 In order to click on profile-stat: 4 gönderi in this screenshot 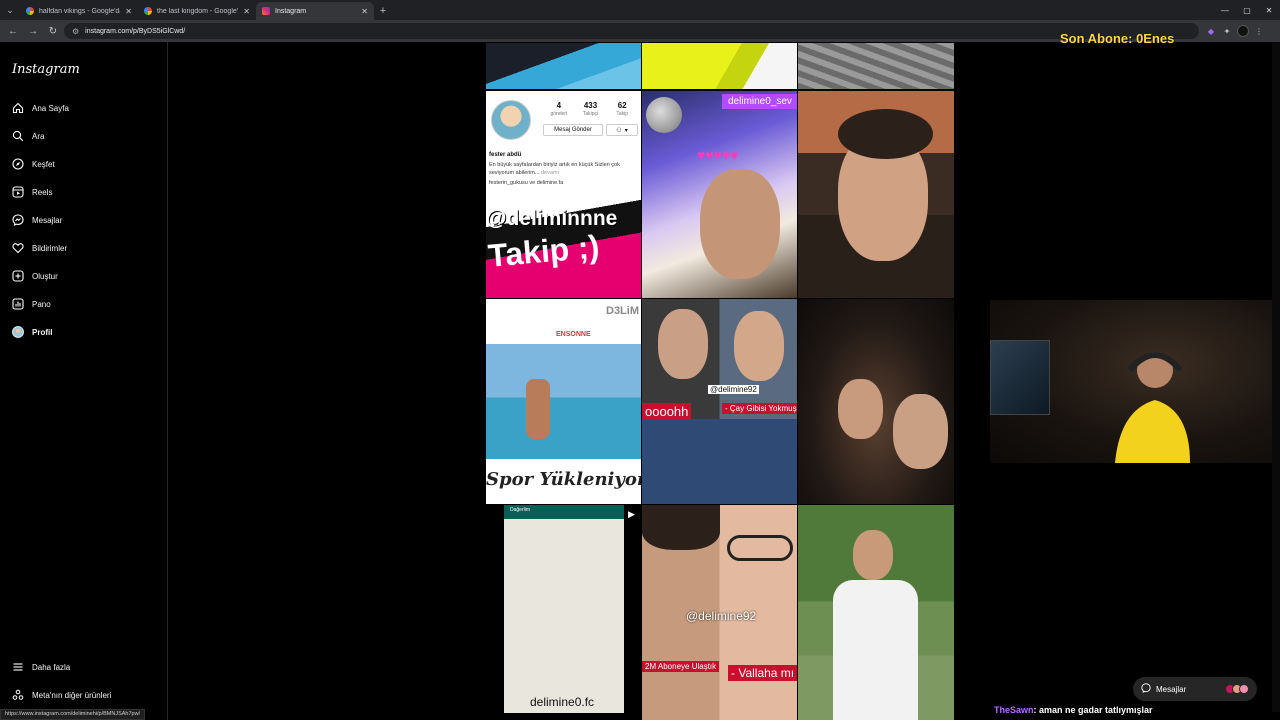, I will do `click(559, 109)`.